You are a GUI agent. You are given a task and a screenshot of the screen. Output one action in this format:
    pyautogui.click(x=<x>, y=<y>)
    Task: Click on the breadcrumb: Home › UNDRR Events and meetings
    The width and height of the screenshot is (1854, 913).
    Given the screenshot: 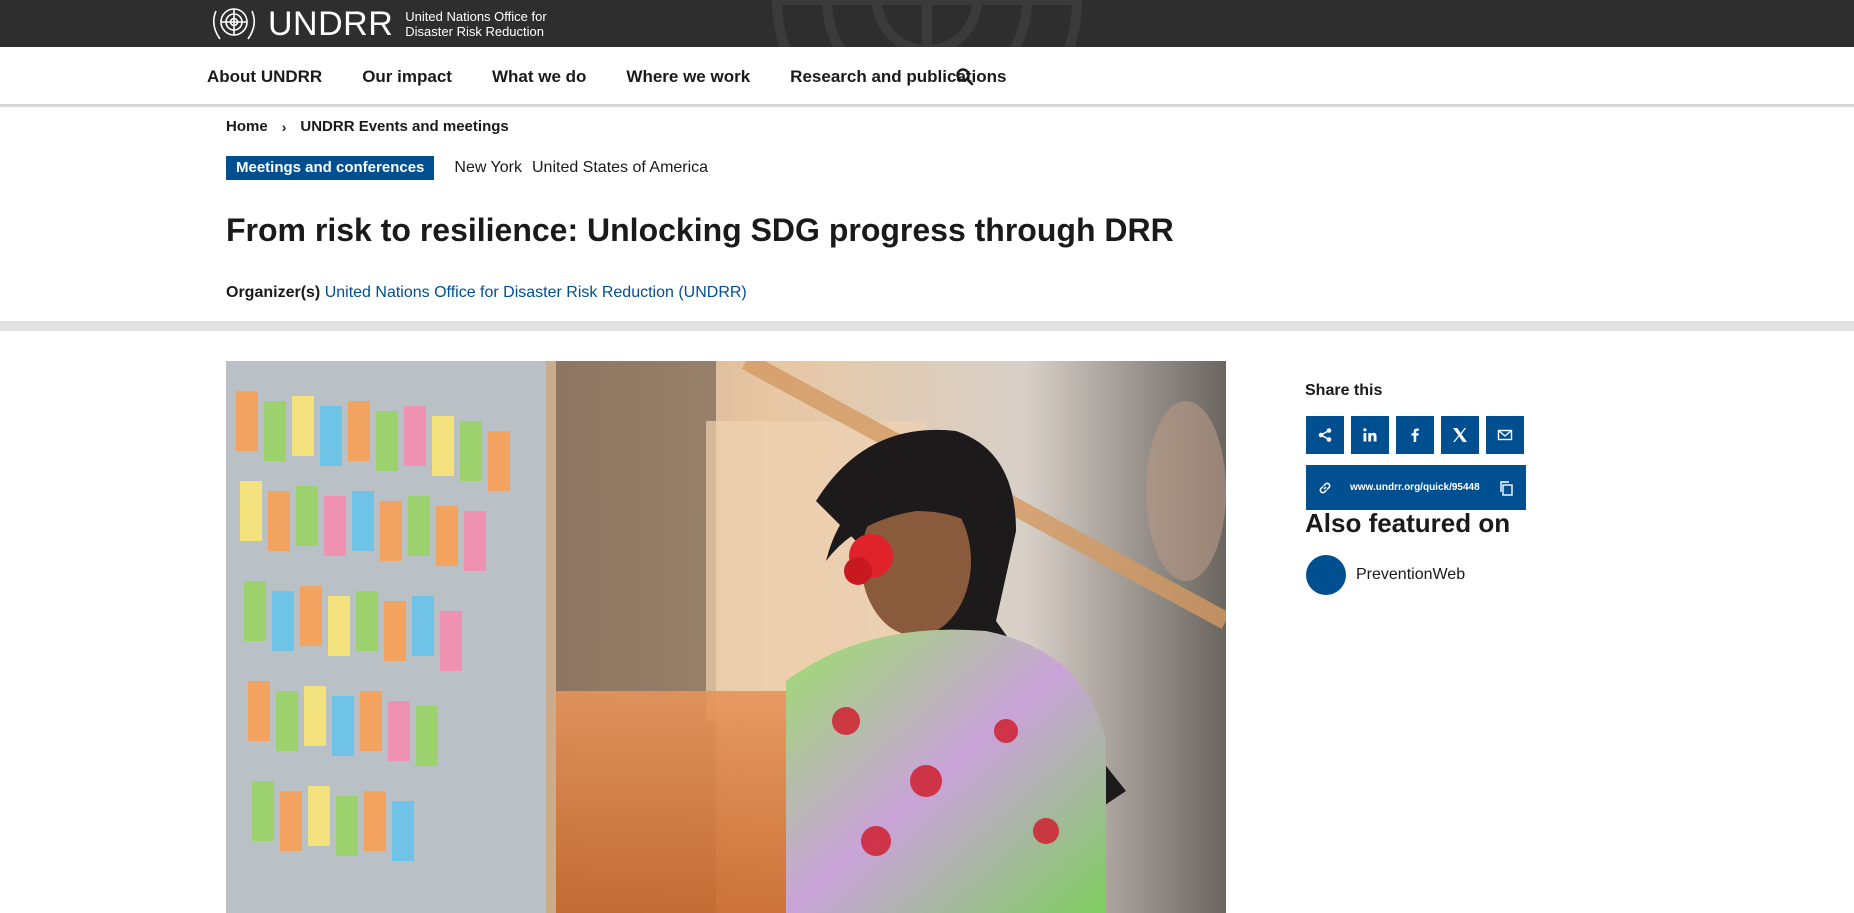 What is the action you would take?
    pyautogui.click(x=367, y=126)
    